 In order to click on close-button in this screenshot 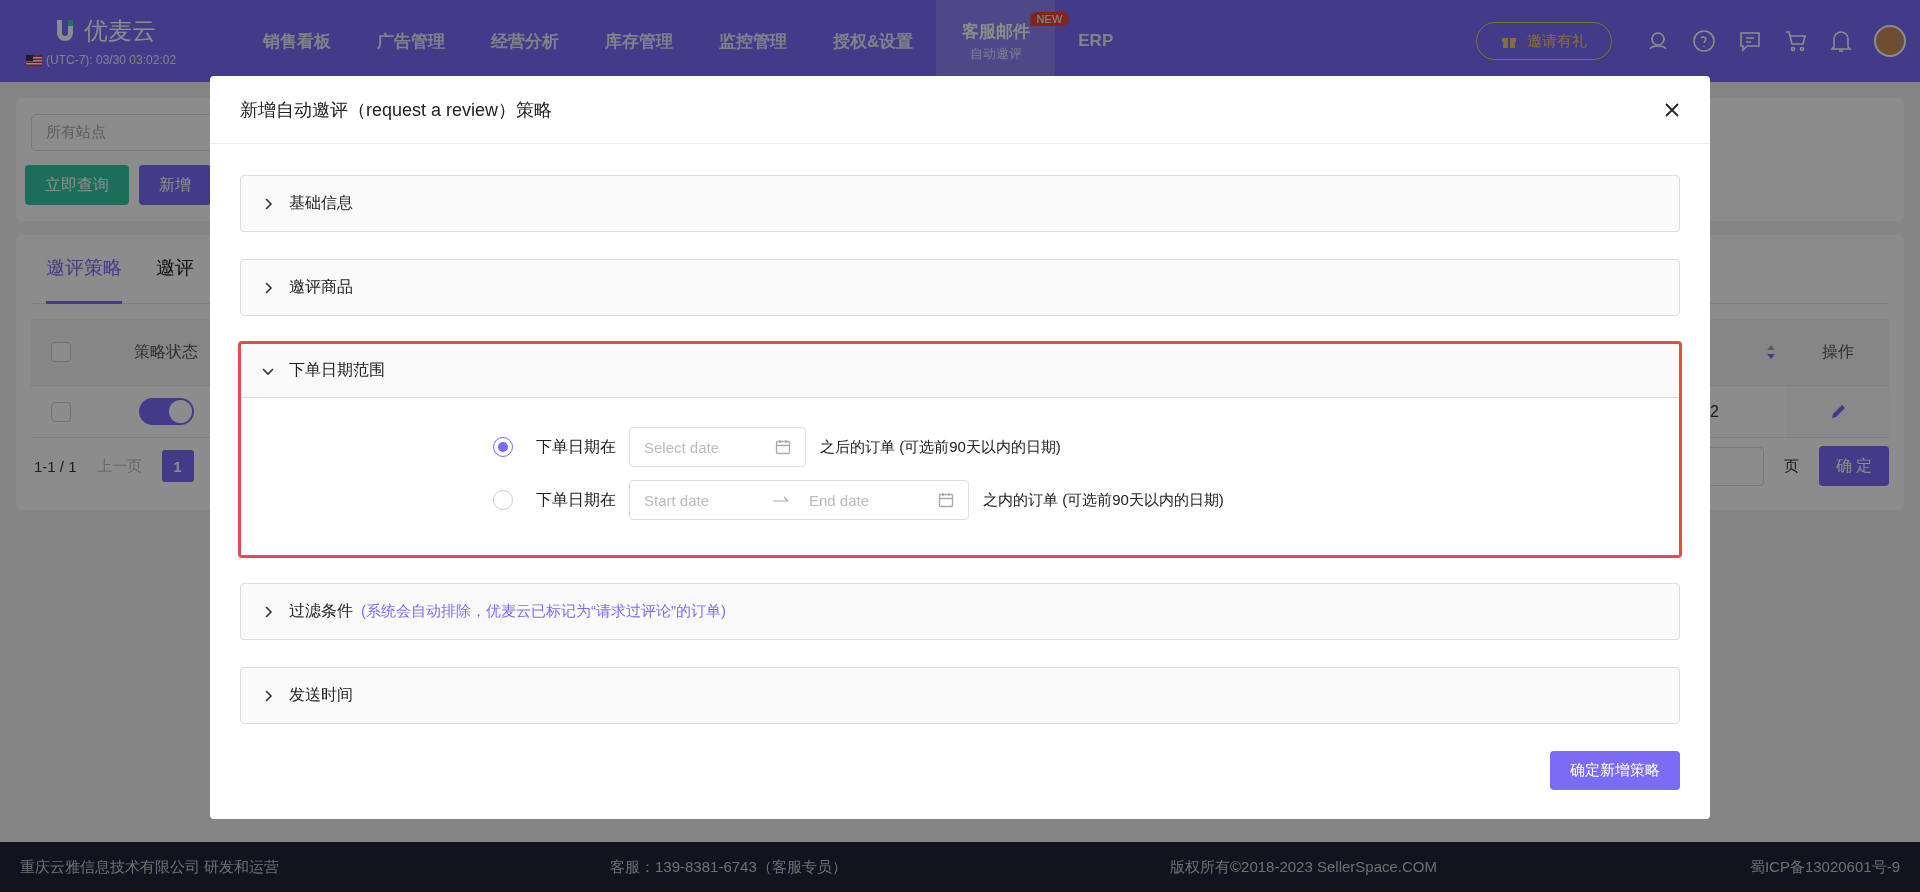, I will do `click(1672, 109)`.